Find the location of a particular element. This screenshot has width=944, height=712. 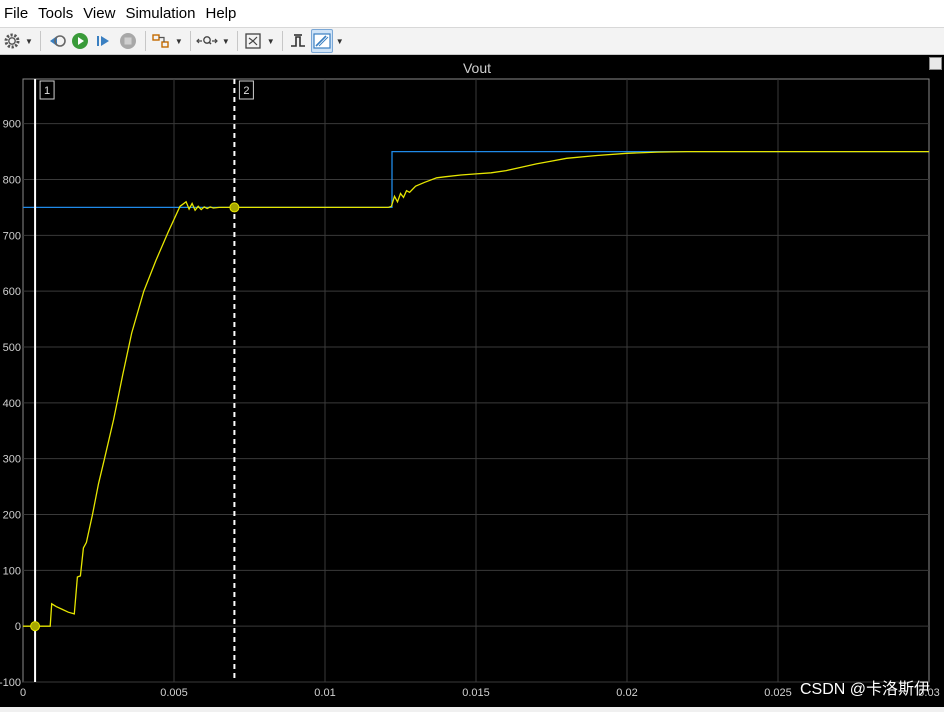

zoom-button is located at coordinates (207, 41).